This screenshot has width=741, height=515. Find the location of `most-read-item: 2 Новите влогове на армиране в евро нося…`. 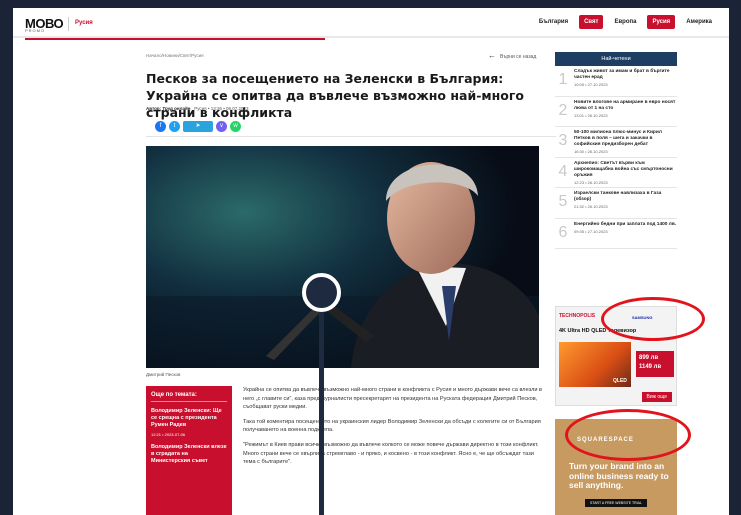

most-read-item: 2 Новите влогове на армиране в евро нося… is located at coordinates (616, 112).